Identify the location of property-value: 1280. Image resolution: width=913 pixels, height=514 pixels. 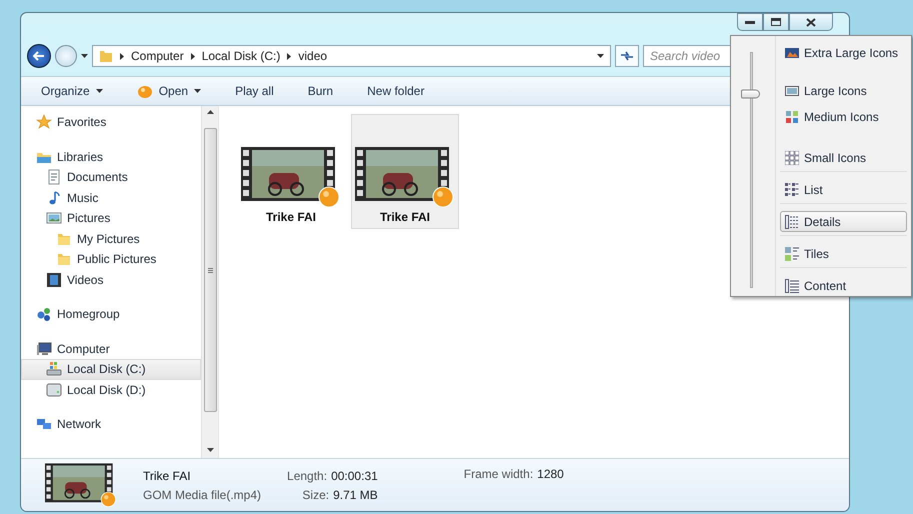
(550, 474).